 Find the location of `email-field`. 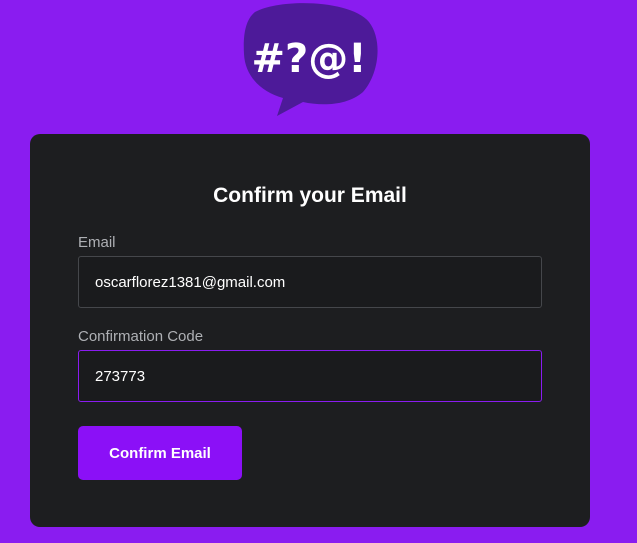

email-field is located at coordinates (310, 282).